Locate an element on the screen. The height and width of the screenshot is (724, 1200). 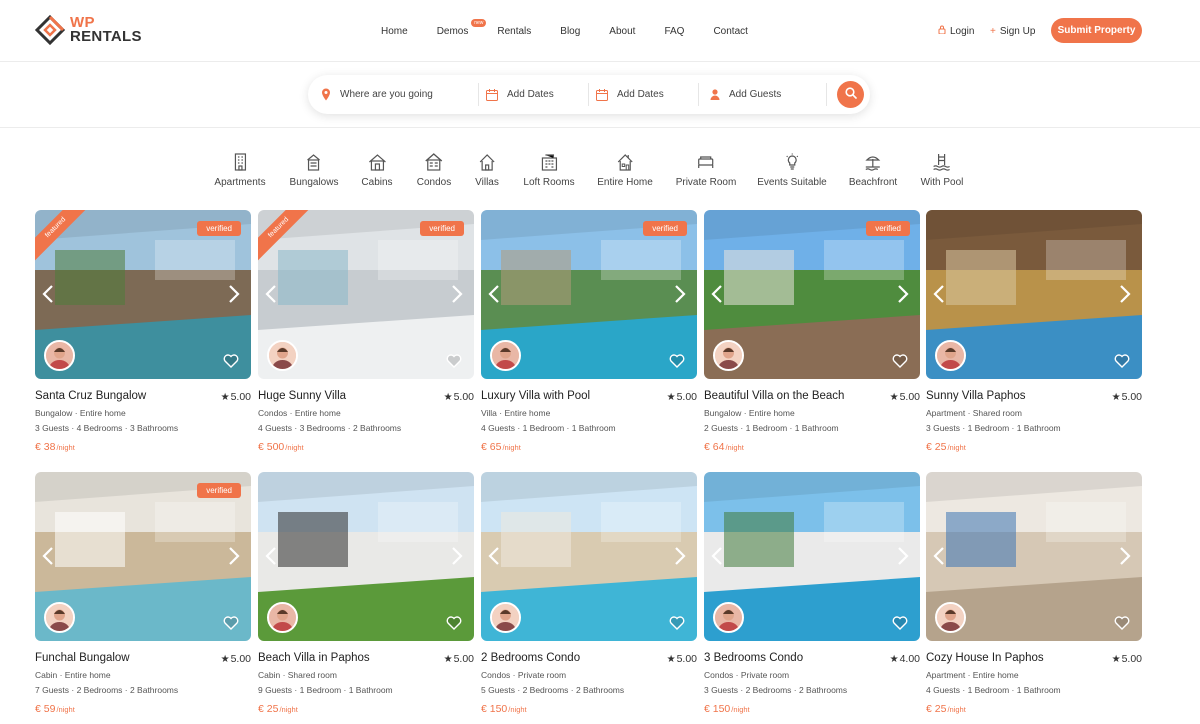
search-button is located at coordinates (850, 94).